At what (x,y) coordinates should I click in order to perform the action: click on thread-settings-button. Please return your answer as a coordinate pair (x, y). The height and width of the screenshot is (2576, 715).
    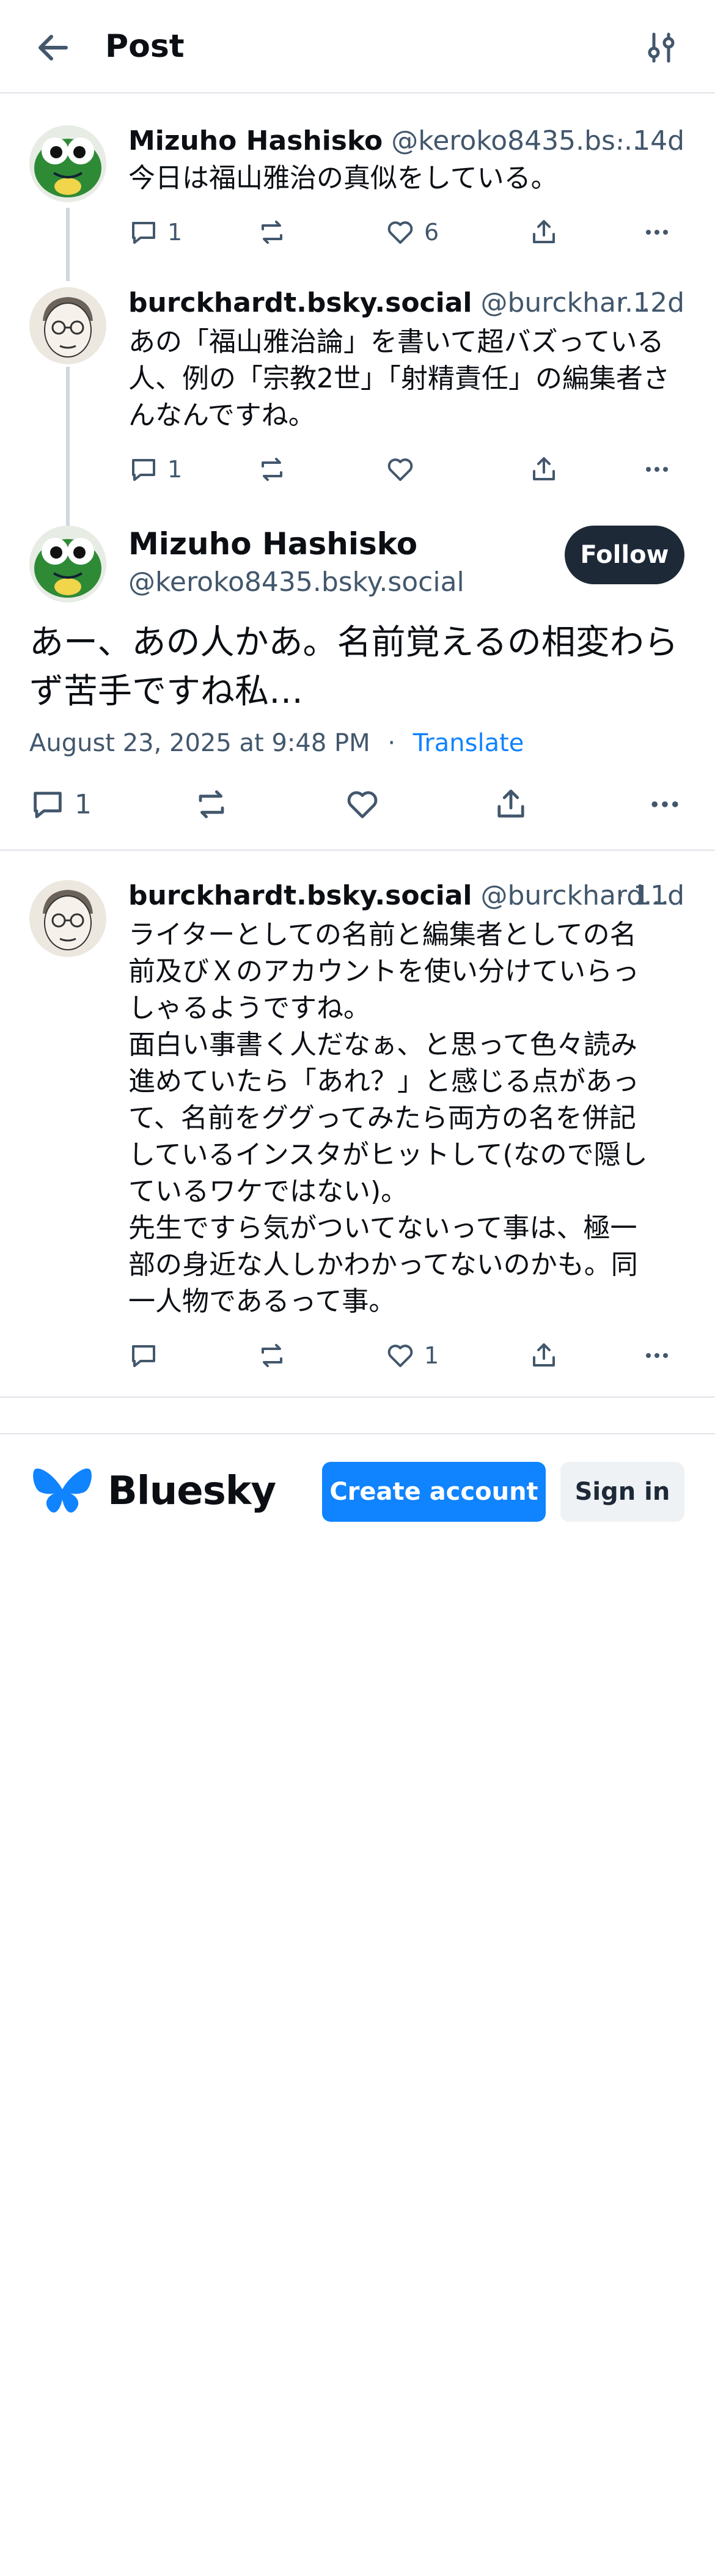
    Looking at the image, I should click on (661, 48).